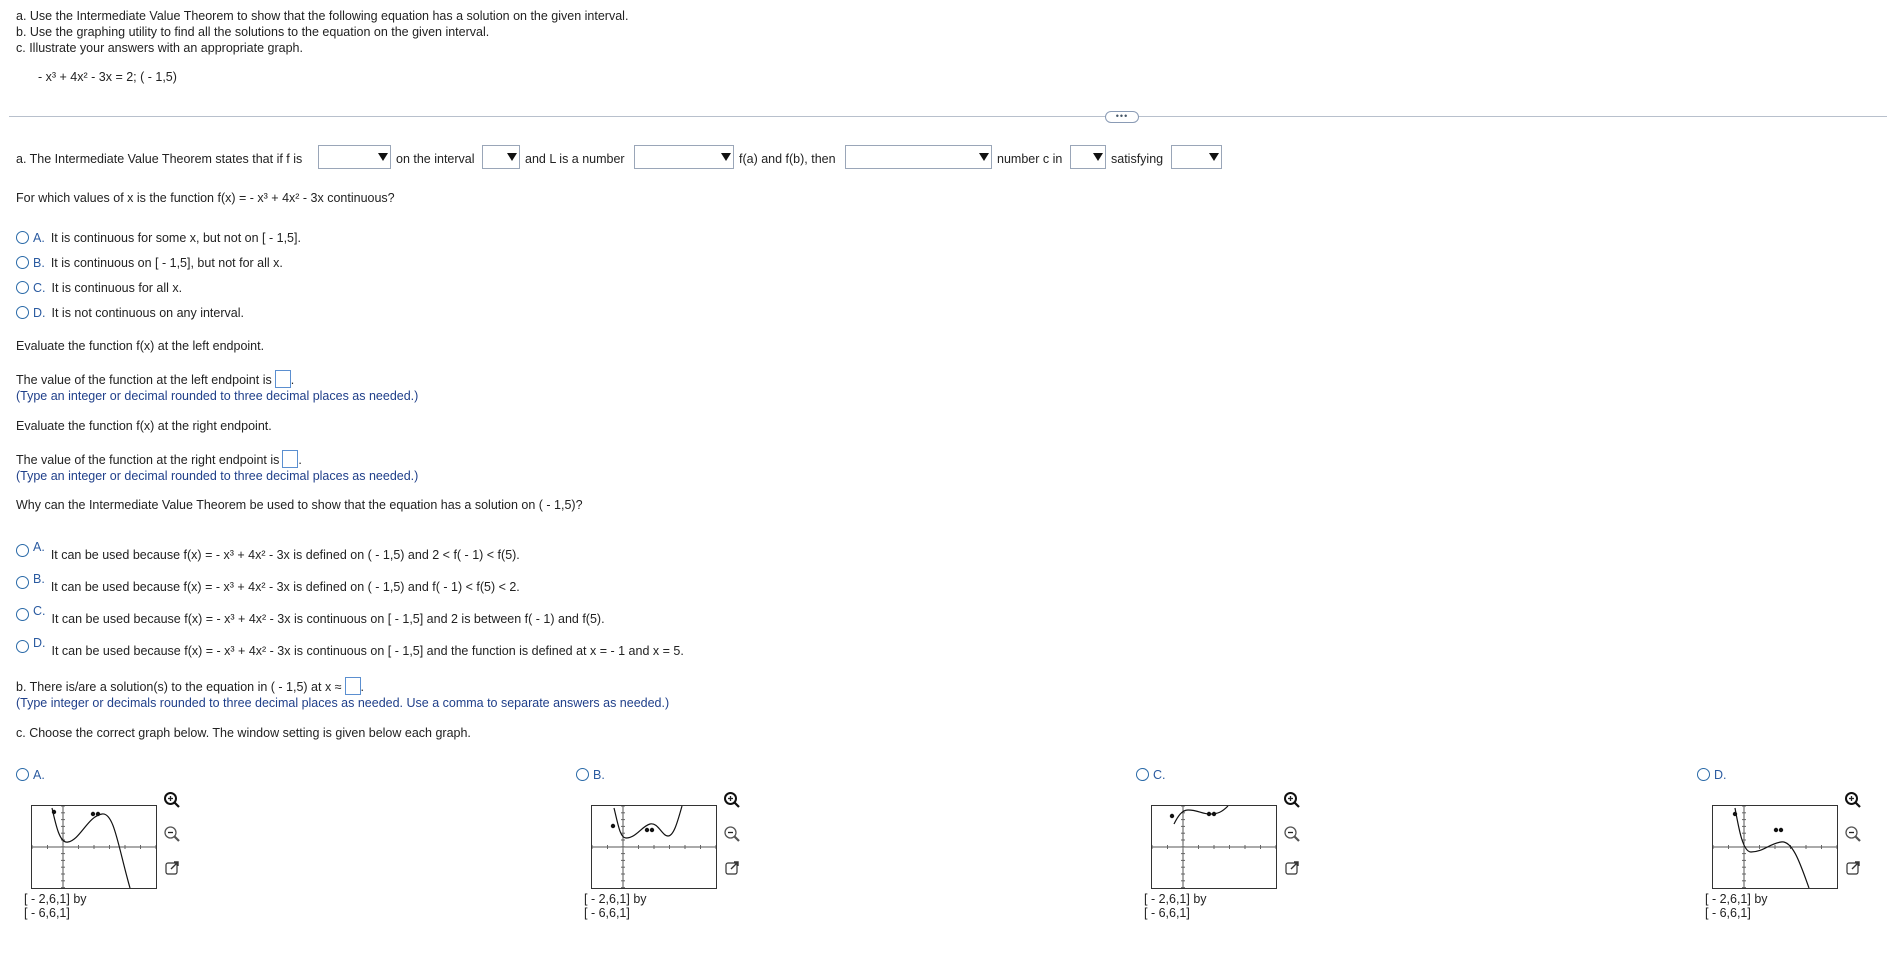 The image size is (1887, 958). What do you see at coordinates (575, 159) in the screenshot?
I see `ivt-text-3: and L is a number` at bounding box center [575, 159].